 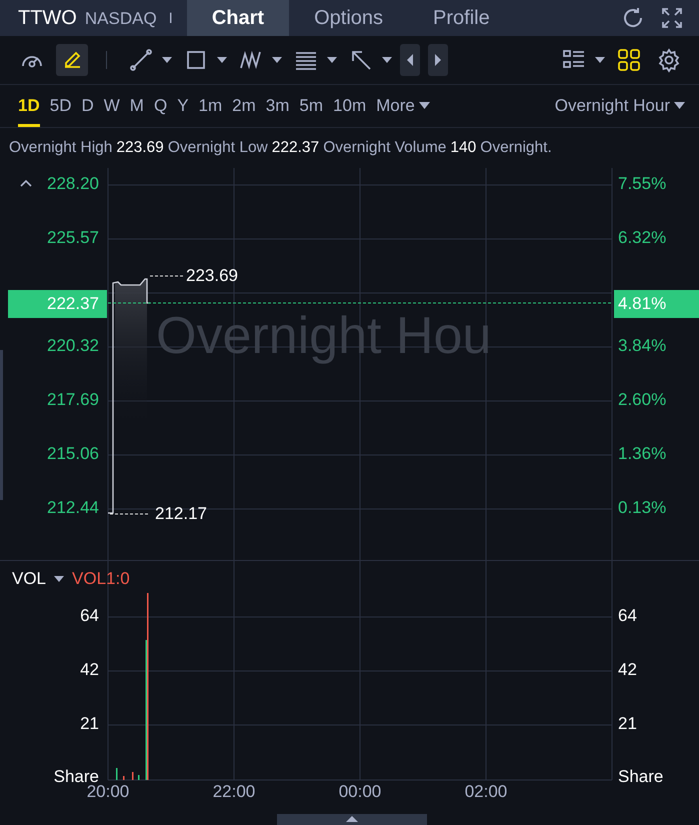 I want to click on timeframe-tab: 1D, so click(x=29, y=106).